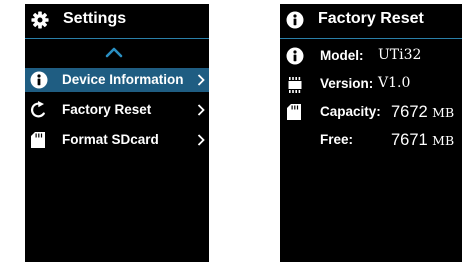 This screenshot has width=462, height=266. What do you see at coordinates (95, 18) in the screenshot?
I see `settings-title: Settings` at bounding box center [95, 18].